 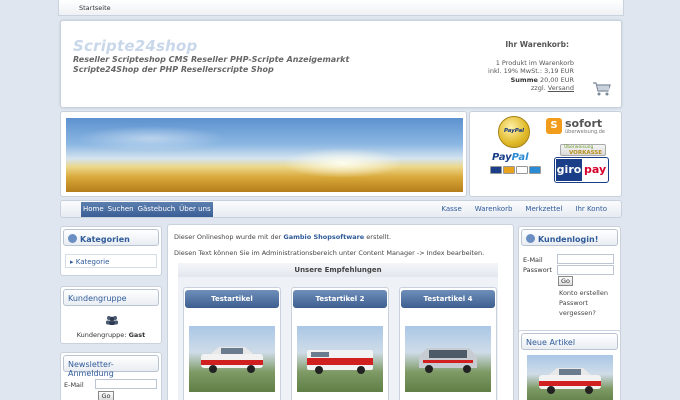 I want to click on banner-frame, so click(x=263, y=154).